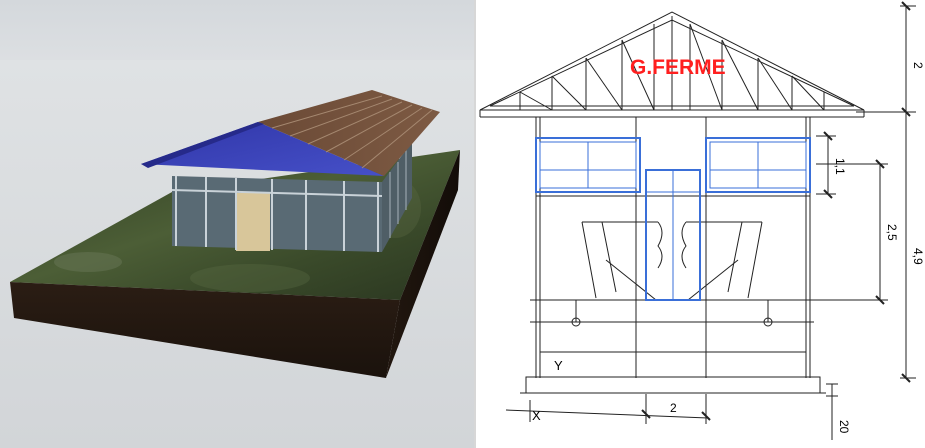  What do you see at coordinates (536, 415) in the screenshot?
I see `axis-label-x: X` at bounding box center [536, 415].